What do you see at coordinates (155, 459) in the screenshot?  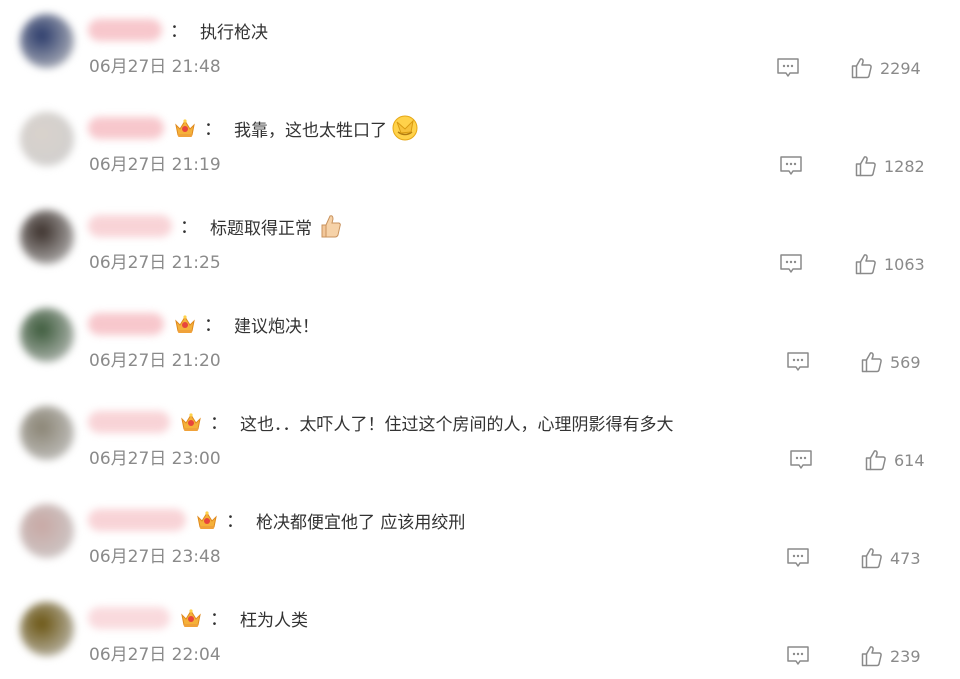 I see `comment-timestamp: 06月27日 23:00` at bounding box center [155, 459].